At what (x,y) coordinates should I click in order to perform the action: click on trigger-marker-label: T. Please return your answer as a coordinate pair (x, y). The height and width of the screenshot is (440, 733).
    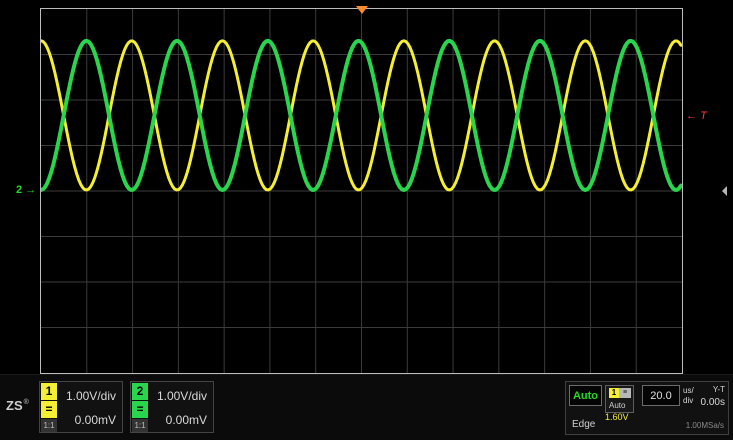
    Looking at the image, I should click on (703, 116).